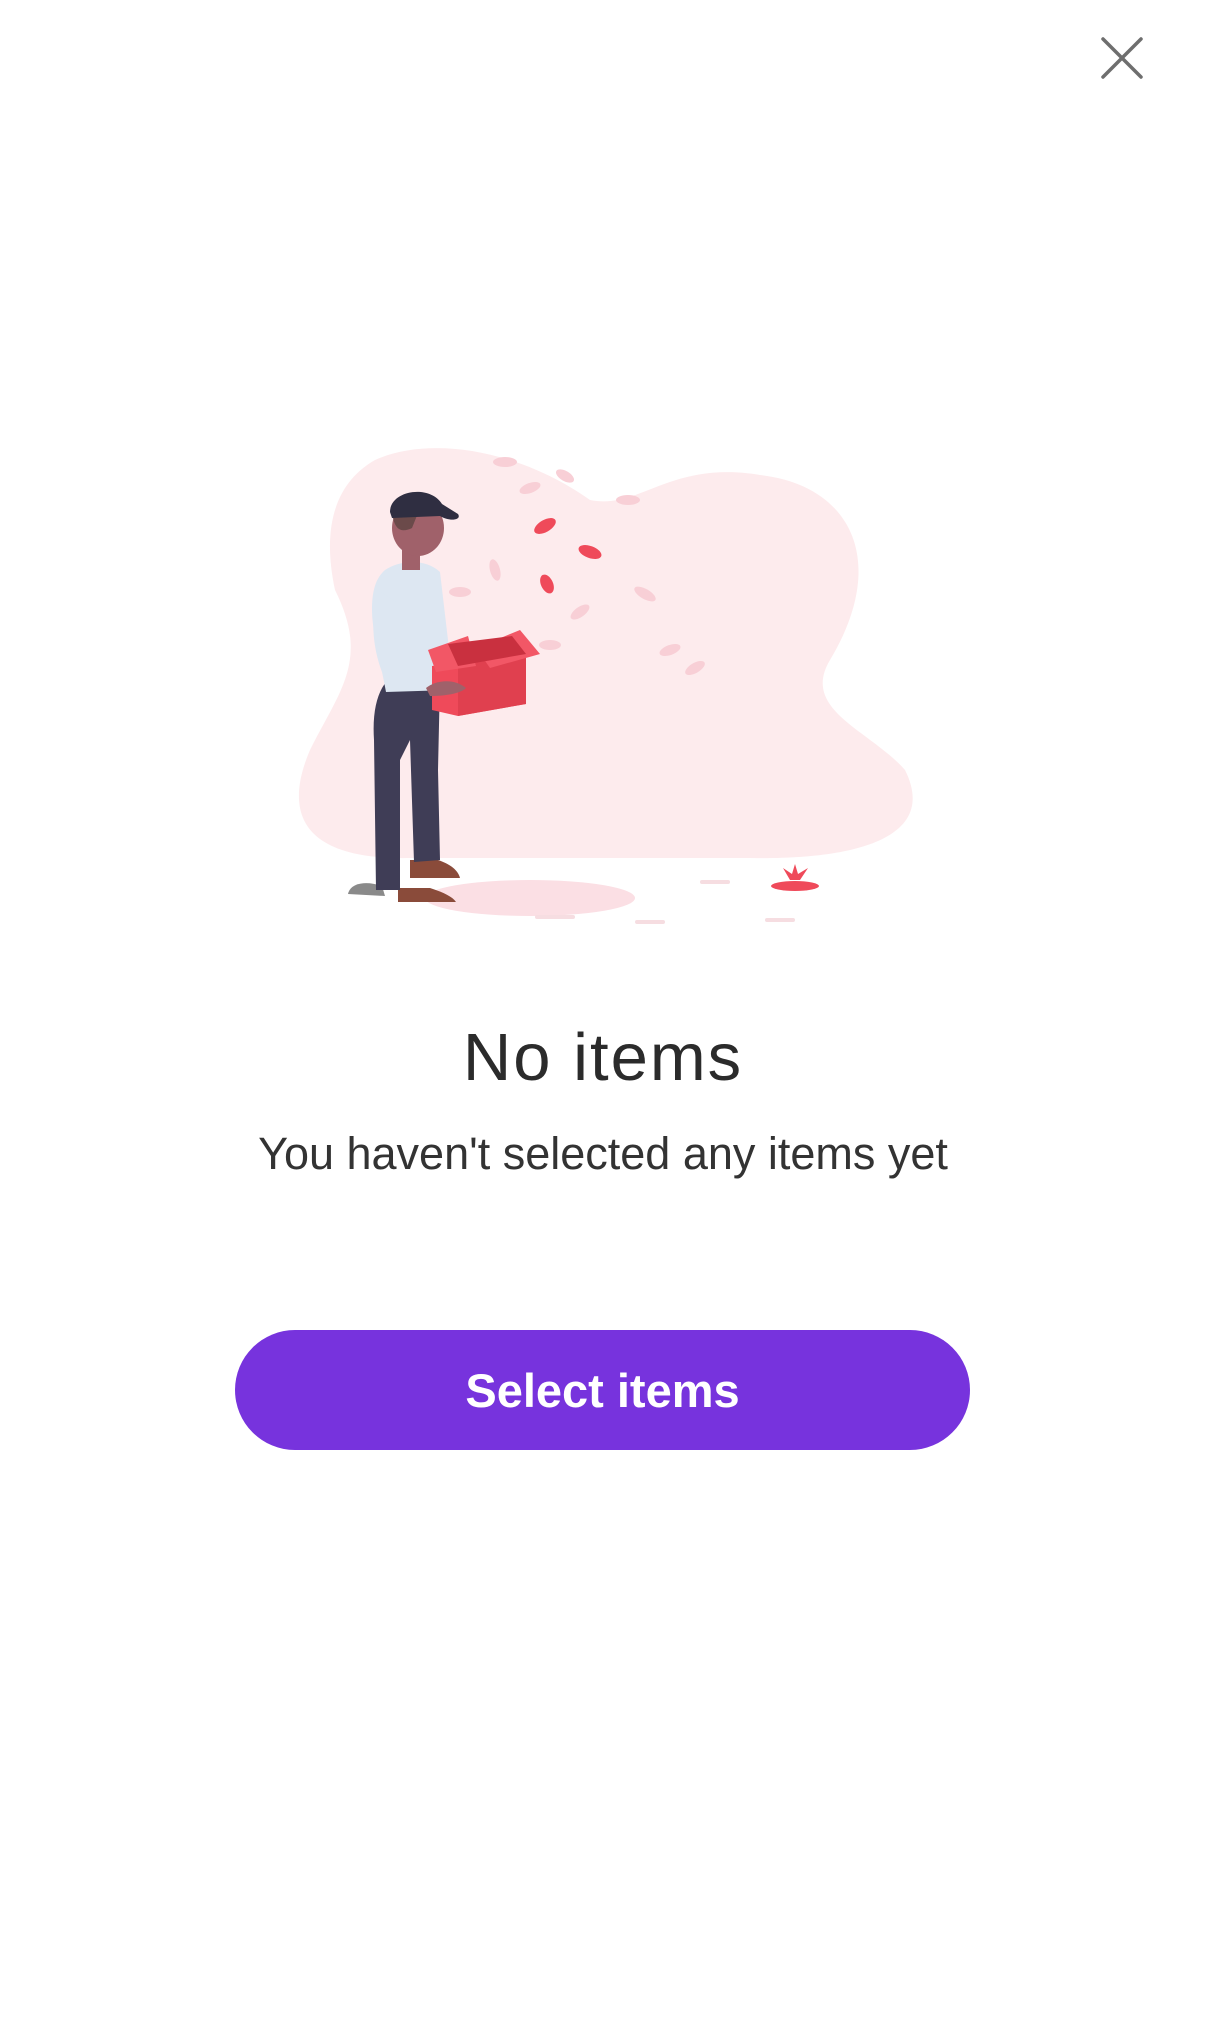  I want to click on empty-state-subtitle: You haven't selected any items yet, so click(603, 1153).